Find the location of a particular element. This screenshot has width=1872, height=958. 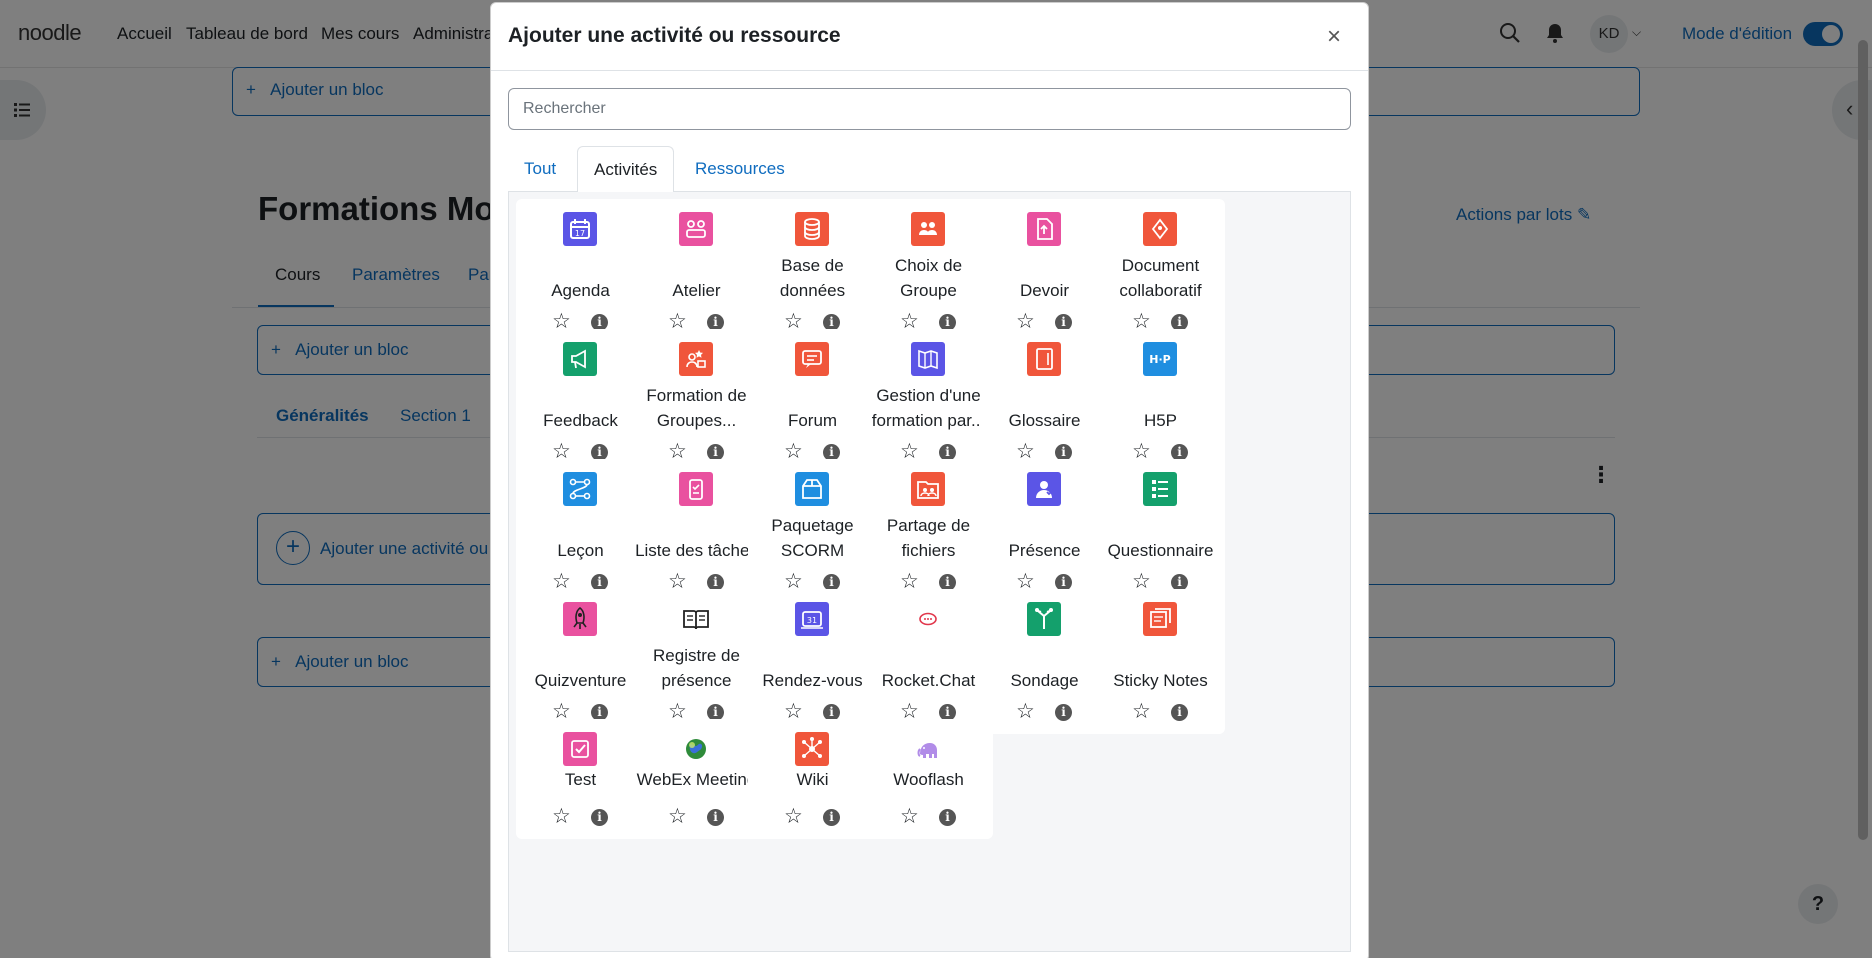

close-icon: × is located at coordinates (1334, 37).